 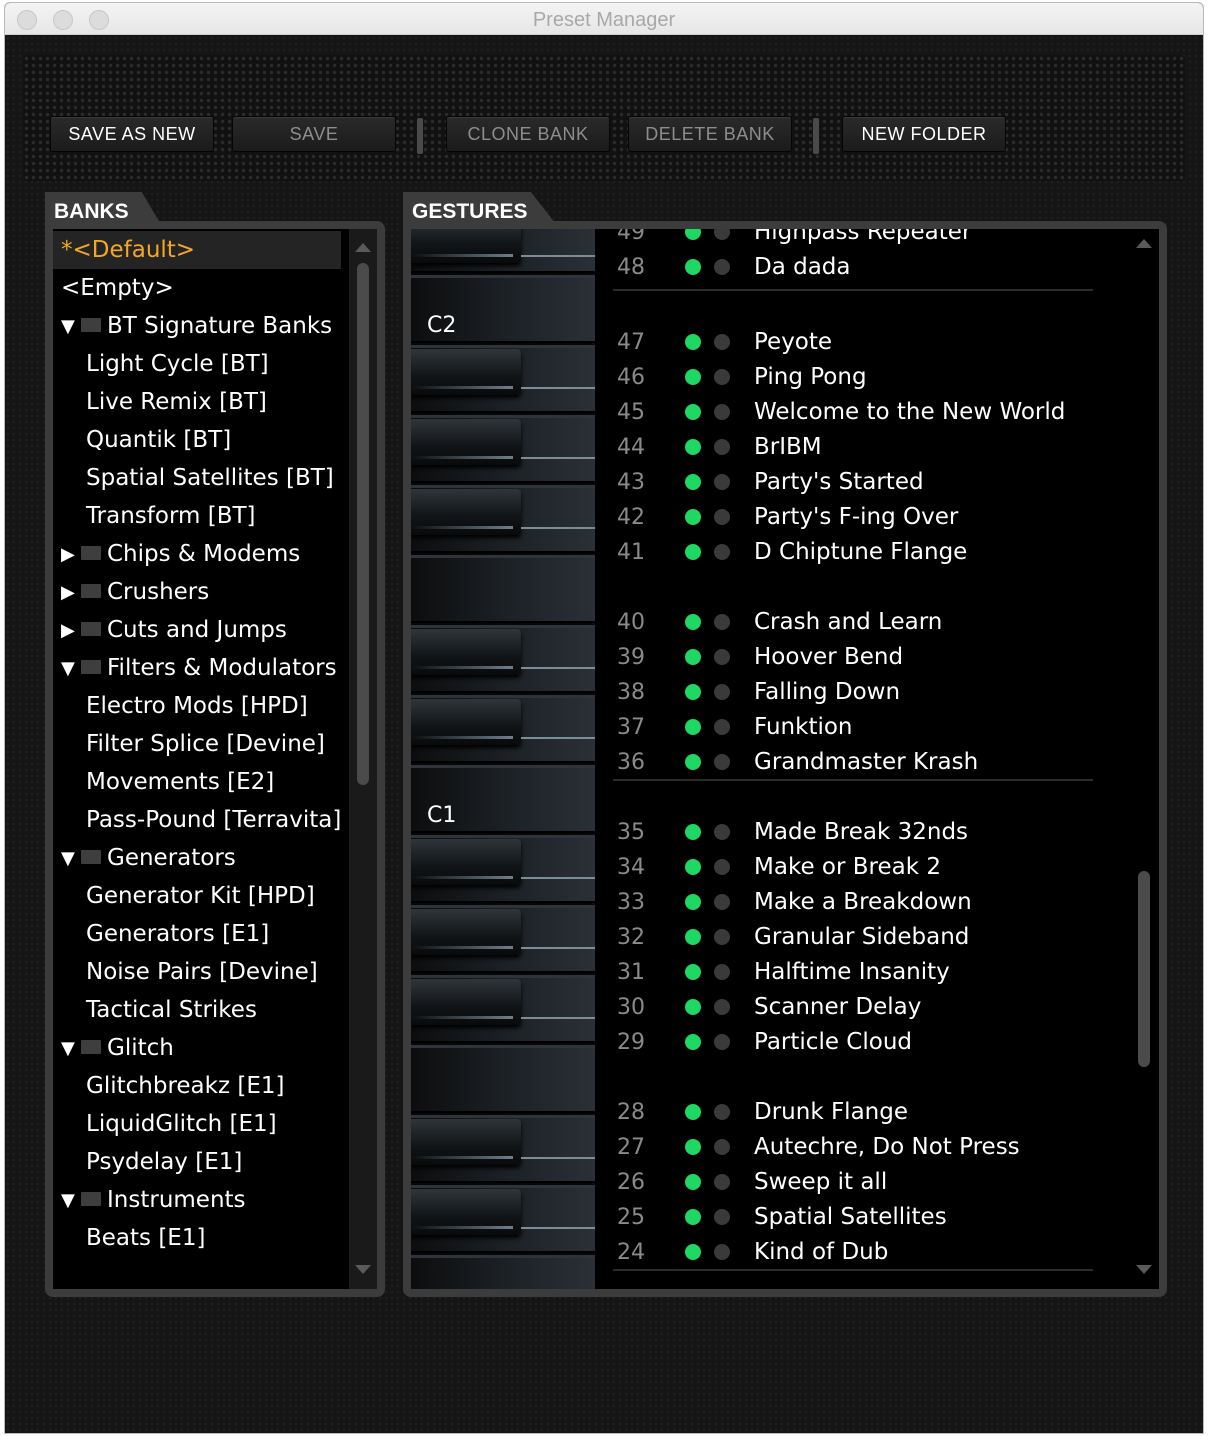 What do you see at coordinates (197, 440) in the screenshot?
I see `bank-item: Quantik [BT]` at bounding box center [197, 440].